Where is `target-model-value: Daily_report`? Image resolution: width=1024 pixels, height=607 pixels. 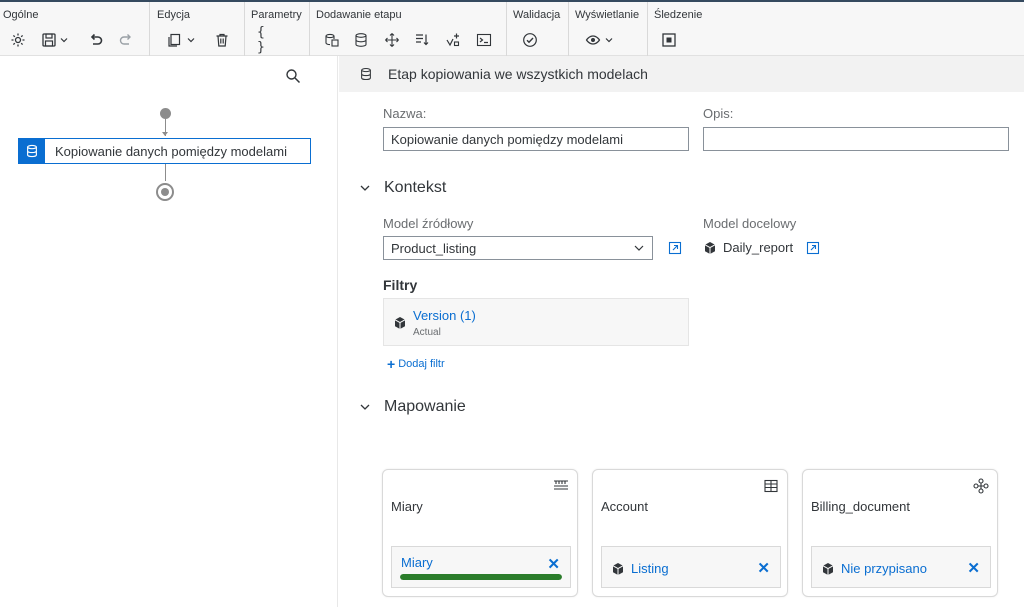
target-model-value: Daily_report is located at coordinates (758, 247).